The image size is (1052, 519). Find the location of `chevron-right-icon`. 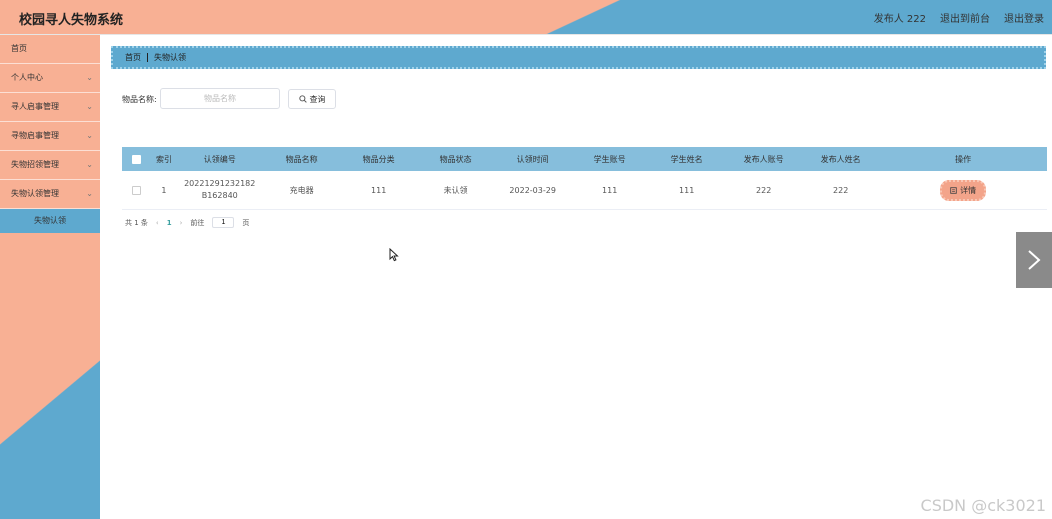

chevron-right-icon is located at coordinates (1034, 260).